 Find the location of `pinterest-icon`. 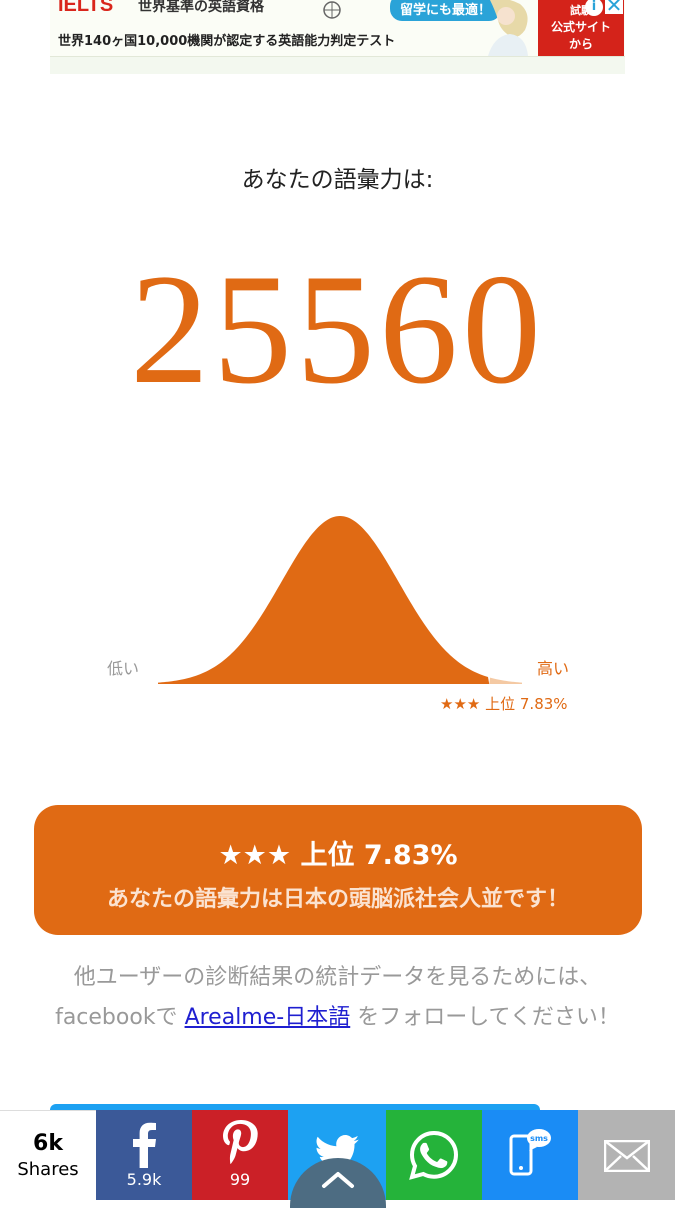

pinterest-icon is located at coordinates (240, 1142).